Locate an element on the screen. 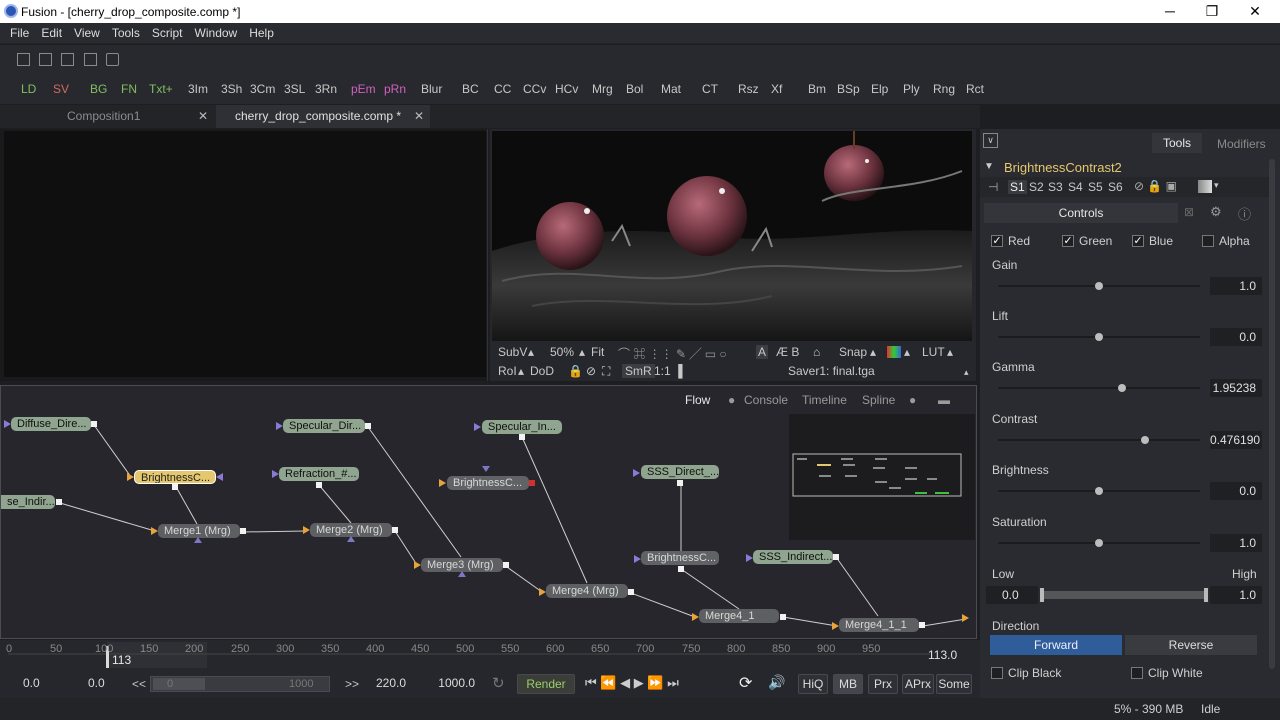  tab-blend-icon: ⊠ is located at coordinates (1189, 212).